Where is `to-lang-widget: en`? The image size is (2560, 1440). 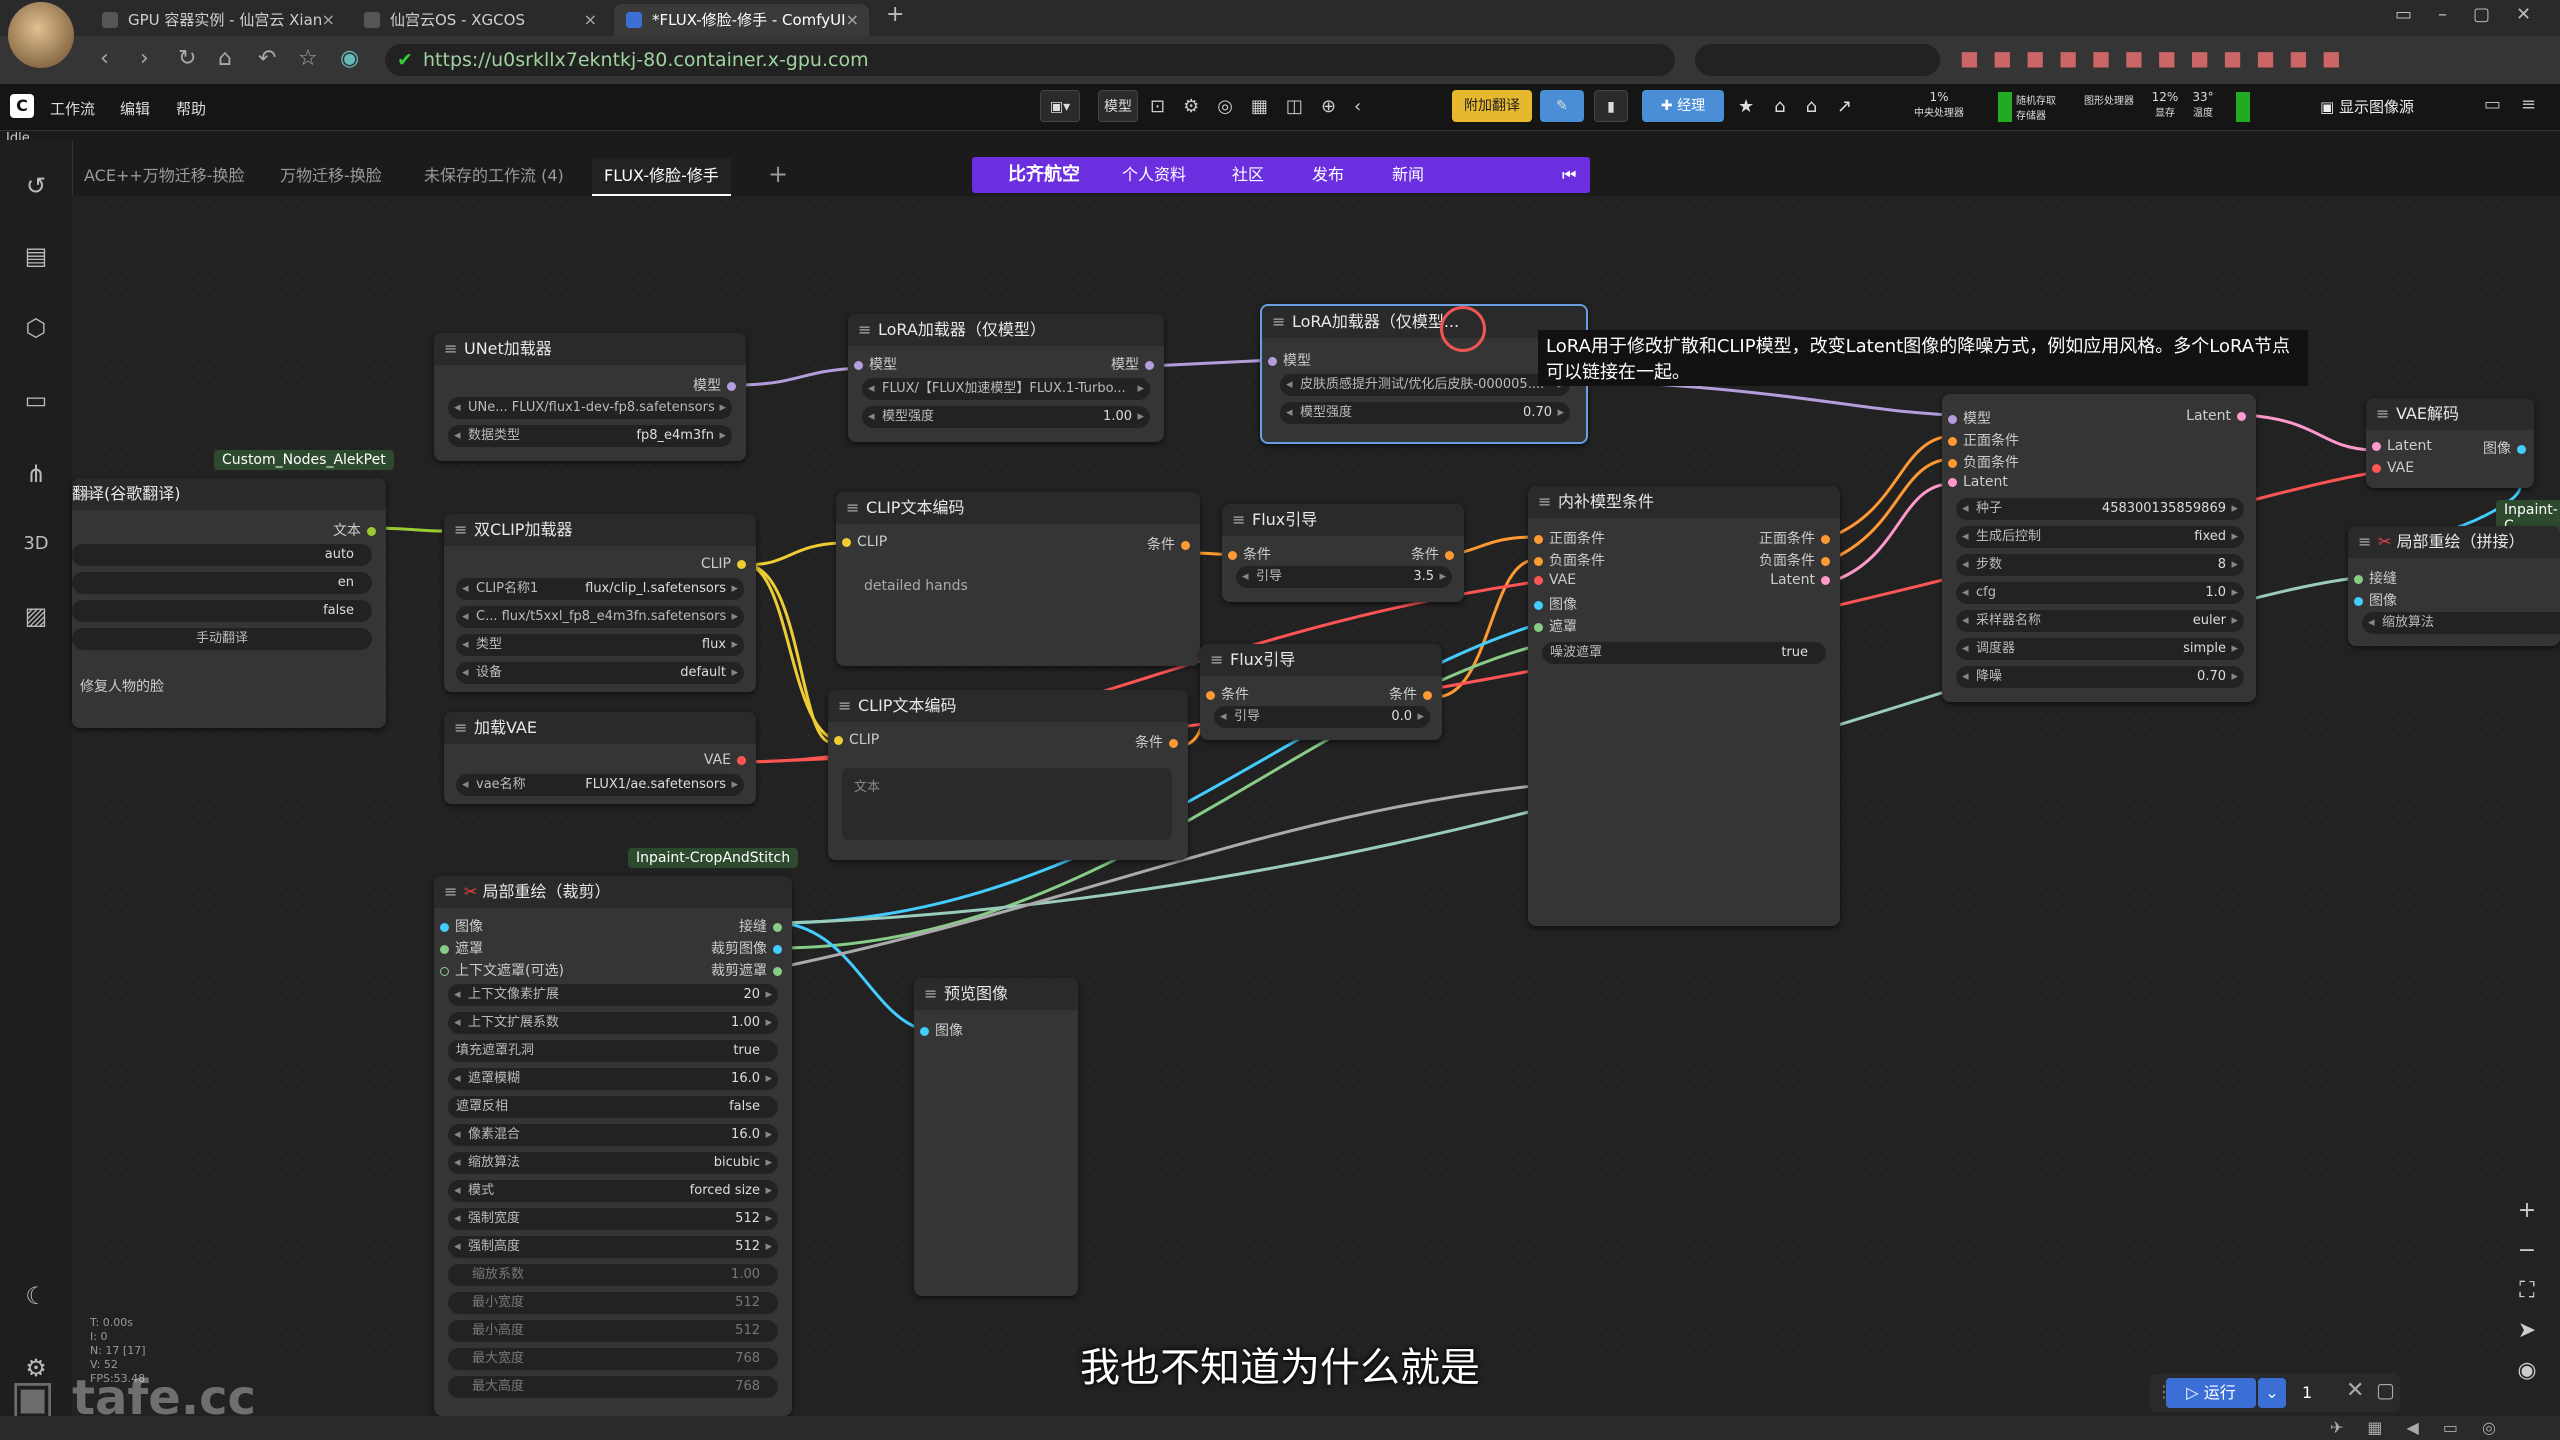 to-lang-widget: en is located at coordinates (222, 583).